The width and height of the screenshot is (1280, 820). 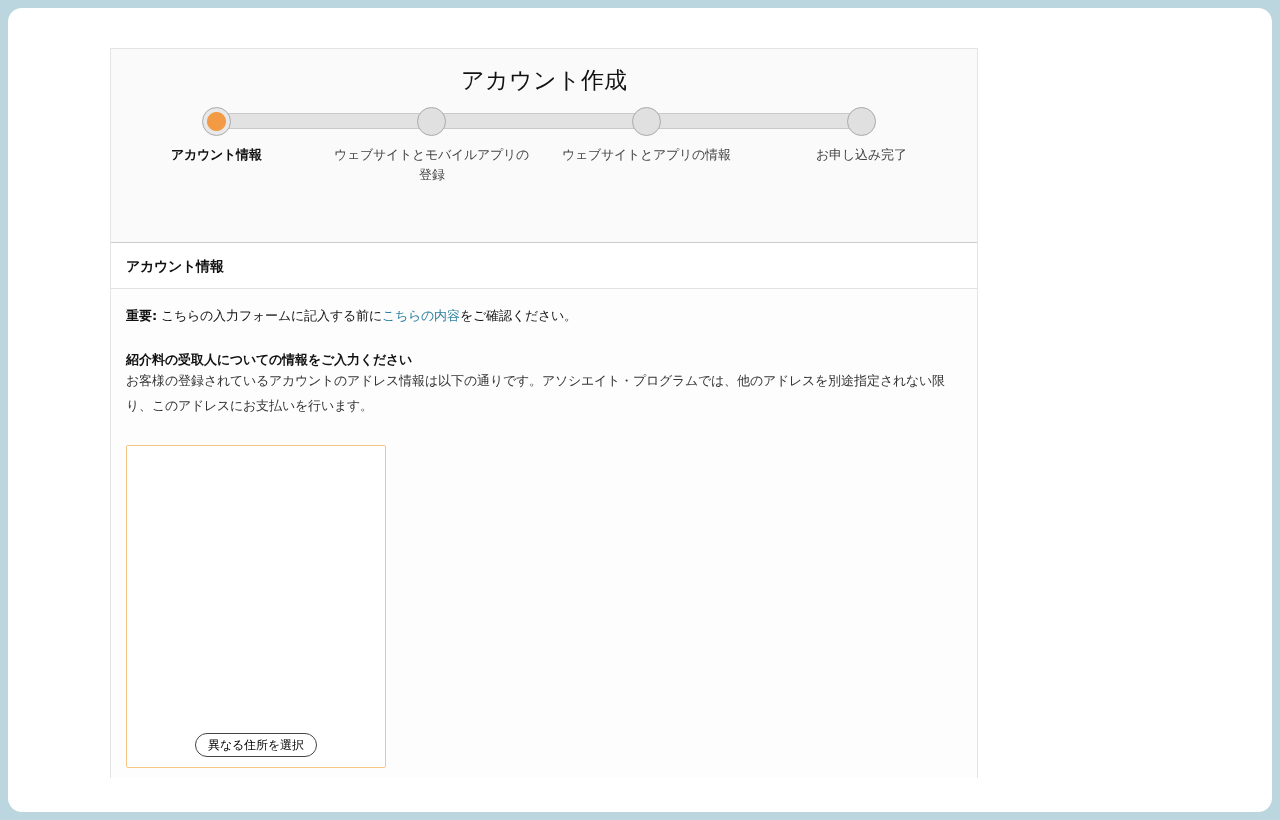 I want to click on page-title: アカウント作成, so click(x=544, y=80).